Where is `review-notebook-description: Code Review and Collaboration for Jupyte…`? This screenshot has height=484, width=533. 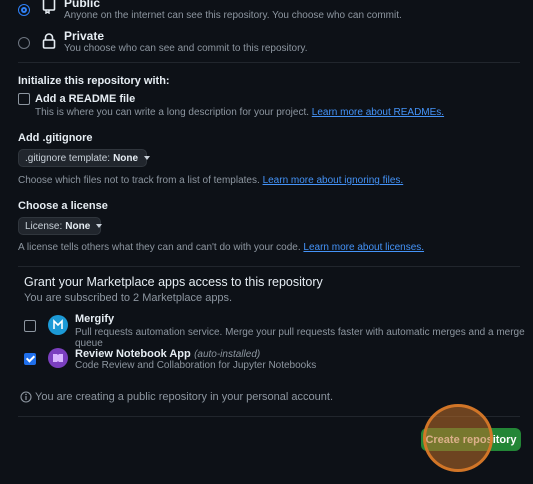
review-notebook-description: Code Review and Collaboration for Jupyte… is located at coordinates (196, 365).